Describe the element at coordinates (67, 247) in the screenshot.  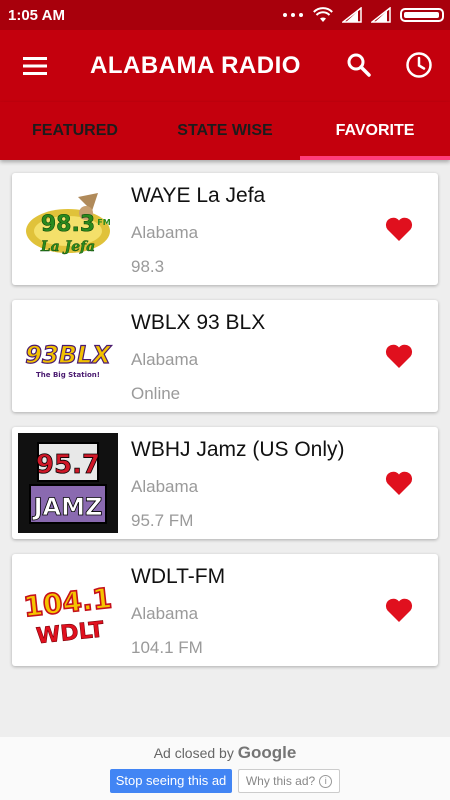
I see `logo-text: La Jefa` at that location.